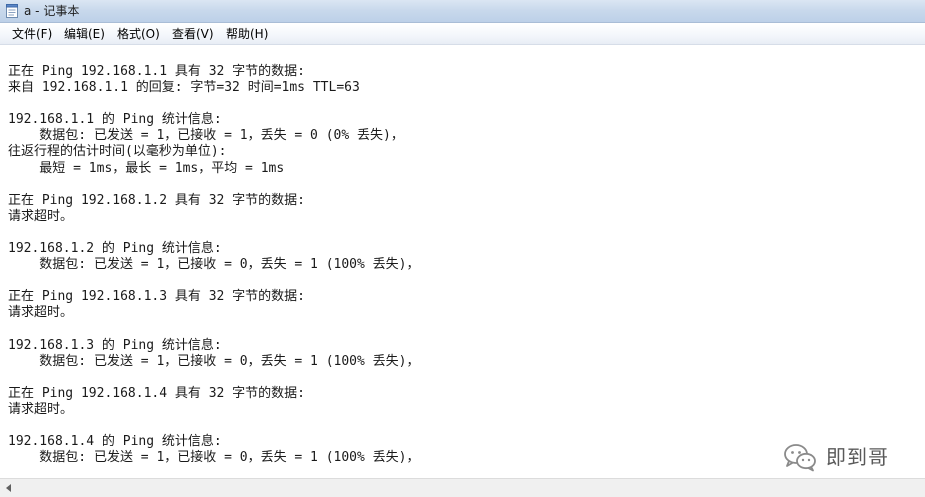 This screenshot has width=925, height=497. I want to click on text-line: 正在 Ping 192.168.1.1 具有 32 字节的数据:, so click(157, 71).